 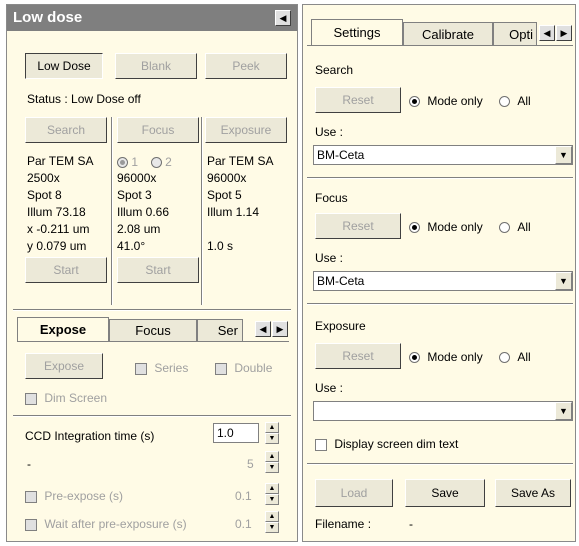 I want to click on series-checkbox, so click(x=141, y=368).